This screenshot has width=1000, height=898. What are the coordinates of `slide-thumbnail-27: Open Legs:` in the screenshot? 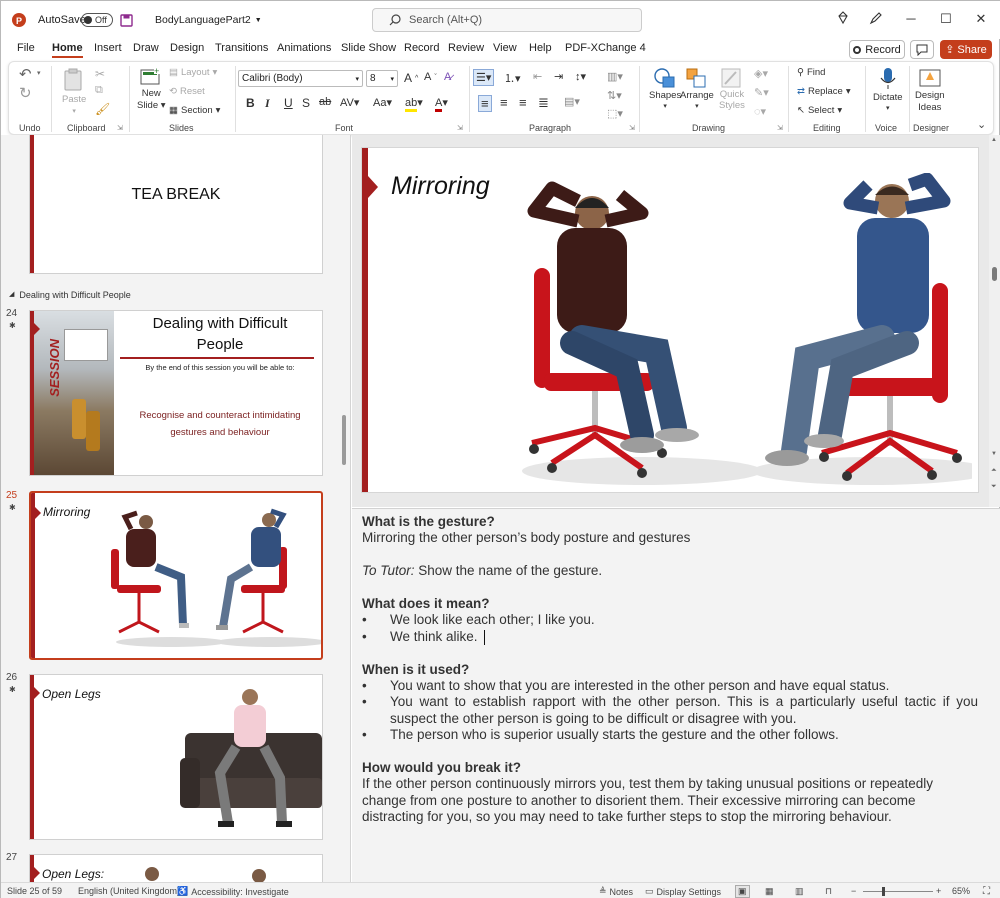 It's located at (176, 868).